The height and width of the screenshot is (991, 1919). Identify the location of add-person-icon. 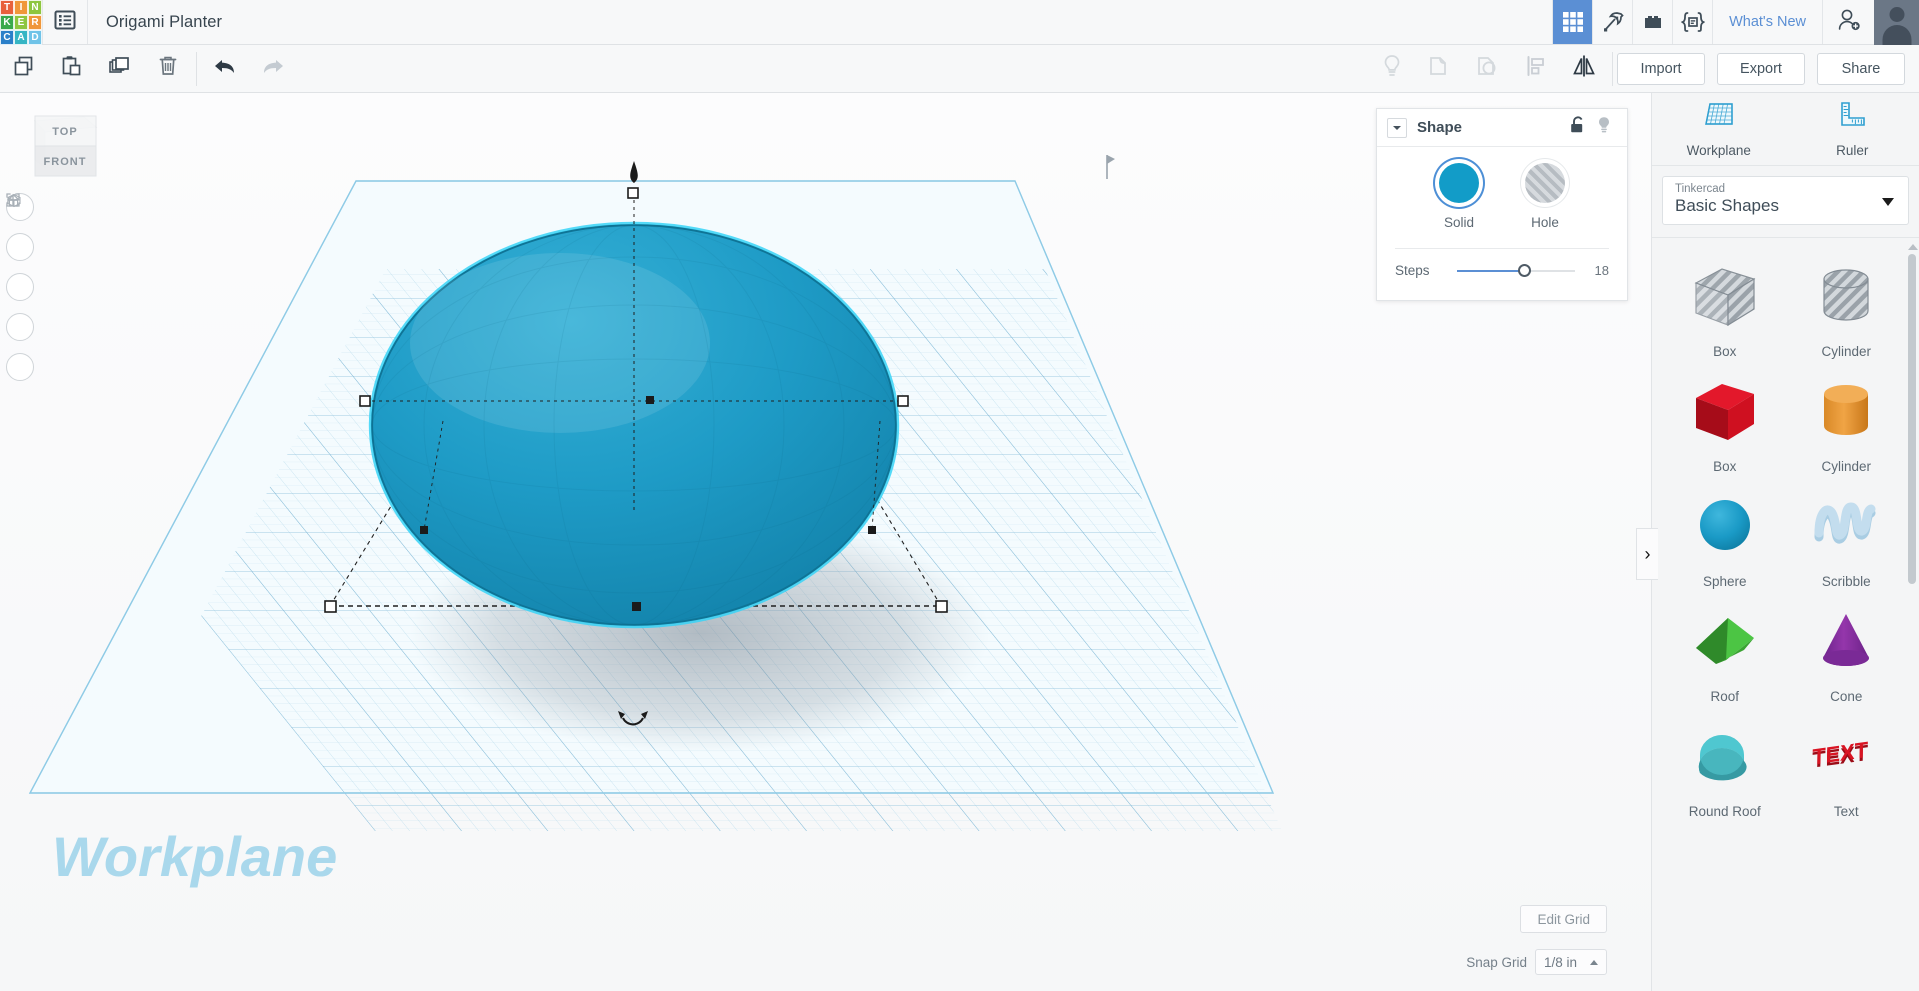
(1849, 22).